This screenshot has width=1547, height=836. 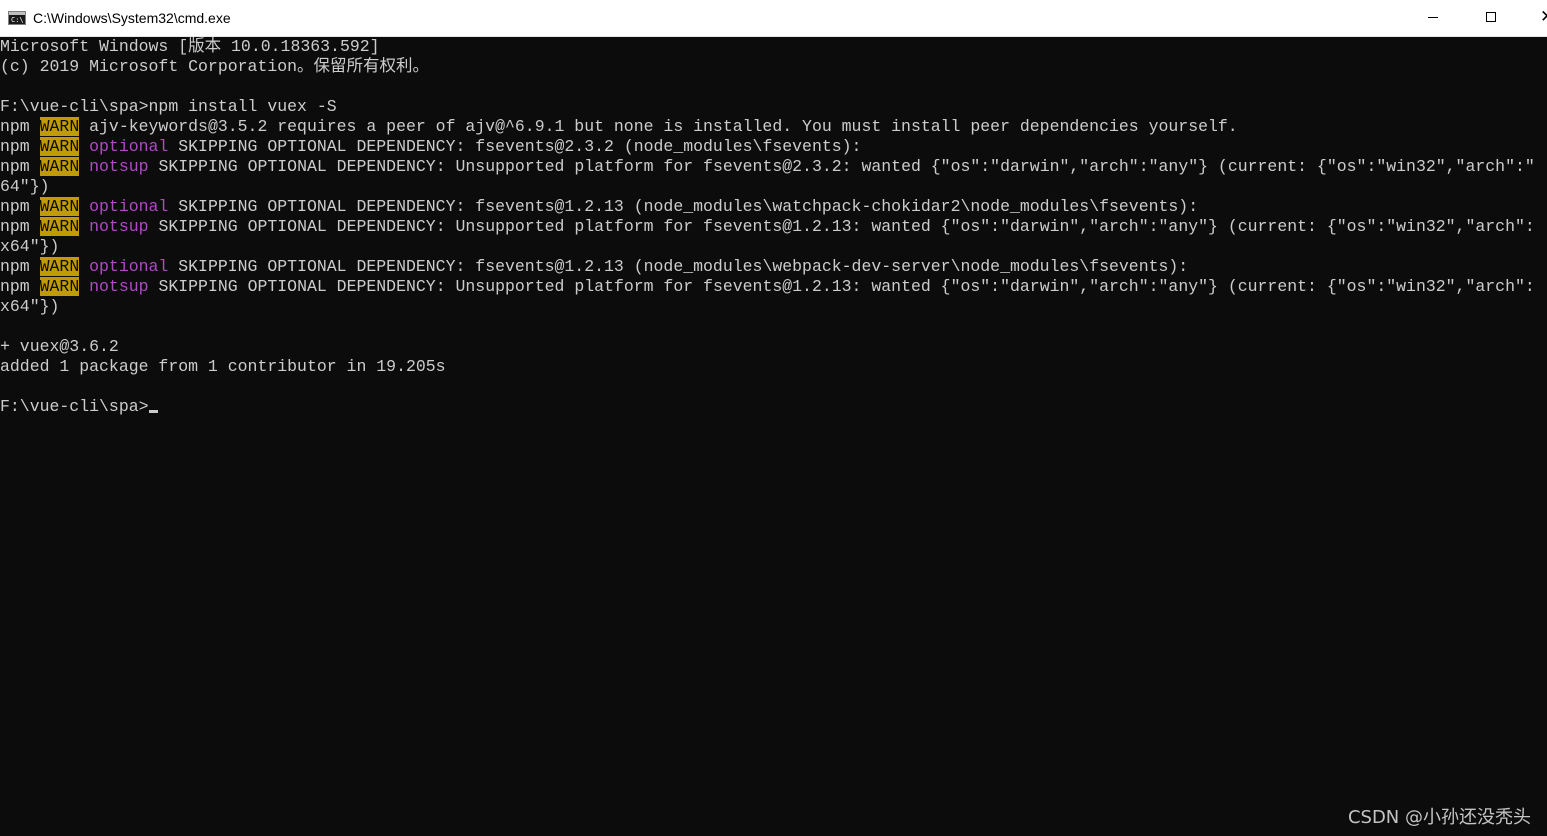 I want to click on close-button: ✕, so click(x=1536, y=18).